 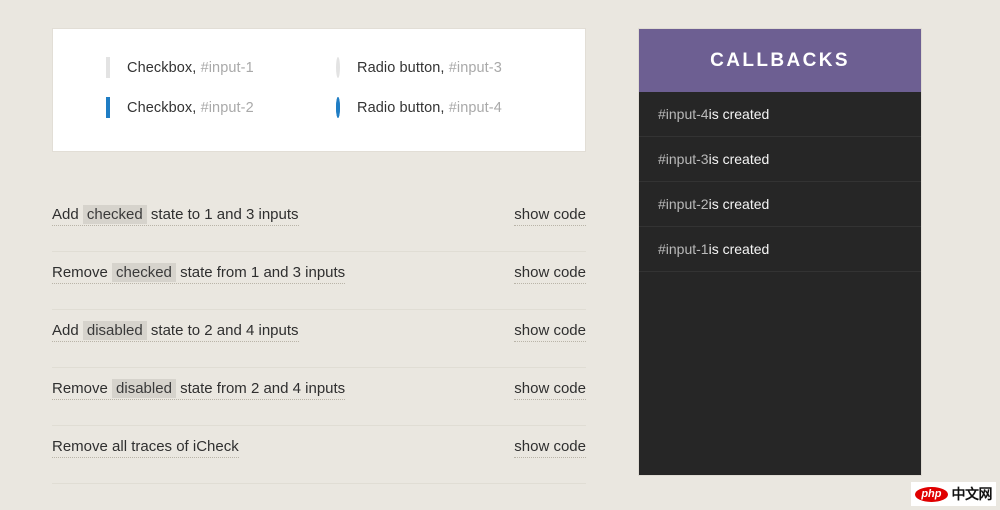 I want to click on watermark: php 中文网, so click(x=953, y=494).